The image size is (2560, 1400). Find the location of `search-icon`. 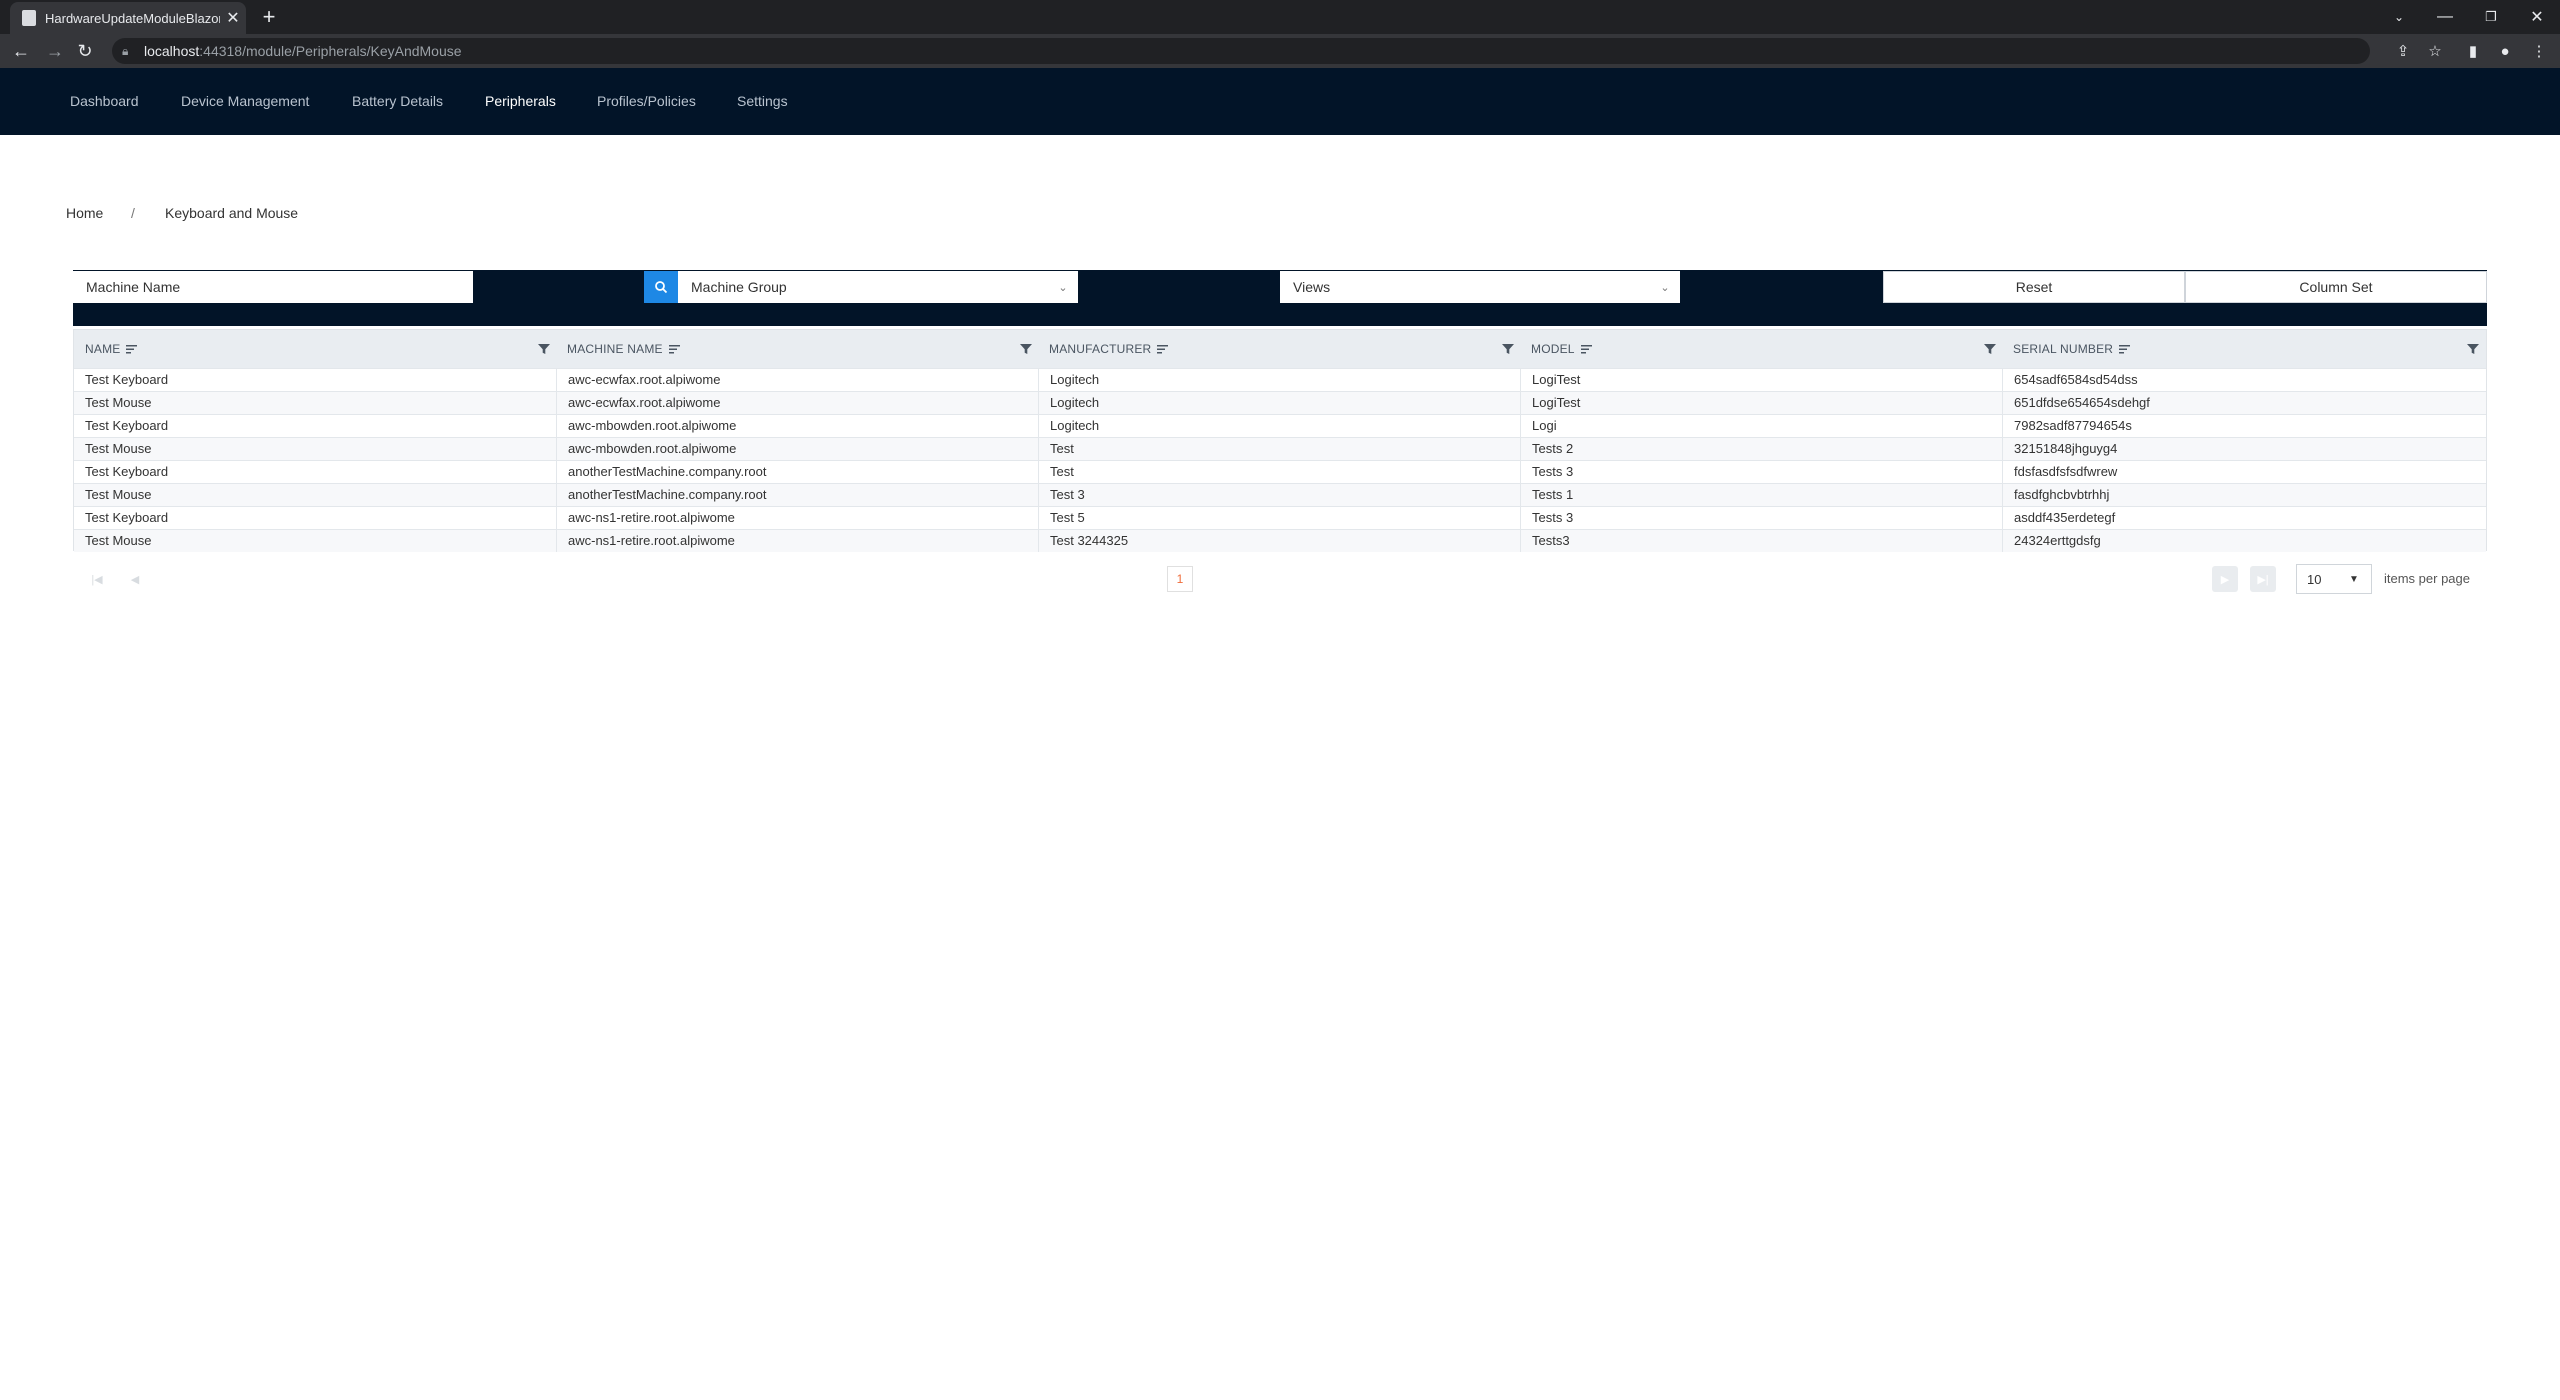

search-icon is located at coordinates (661, 287).